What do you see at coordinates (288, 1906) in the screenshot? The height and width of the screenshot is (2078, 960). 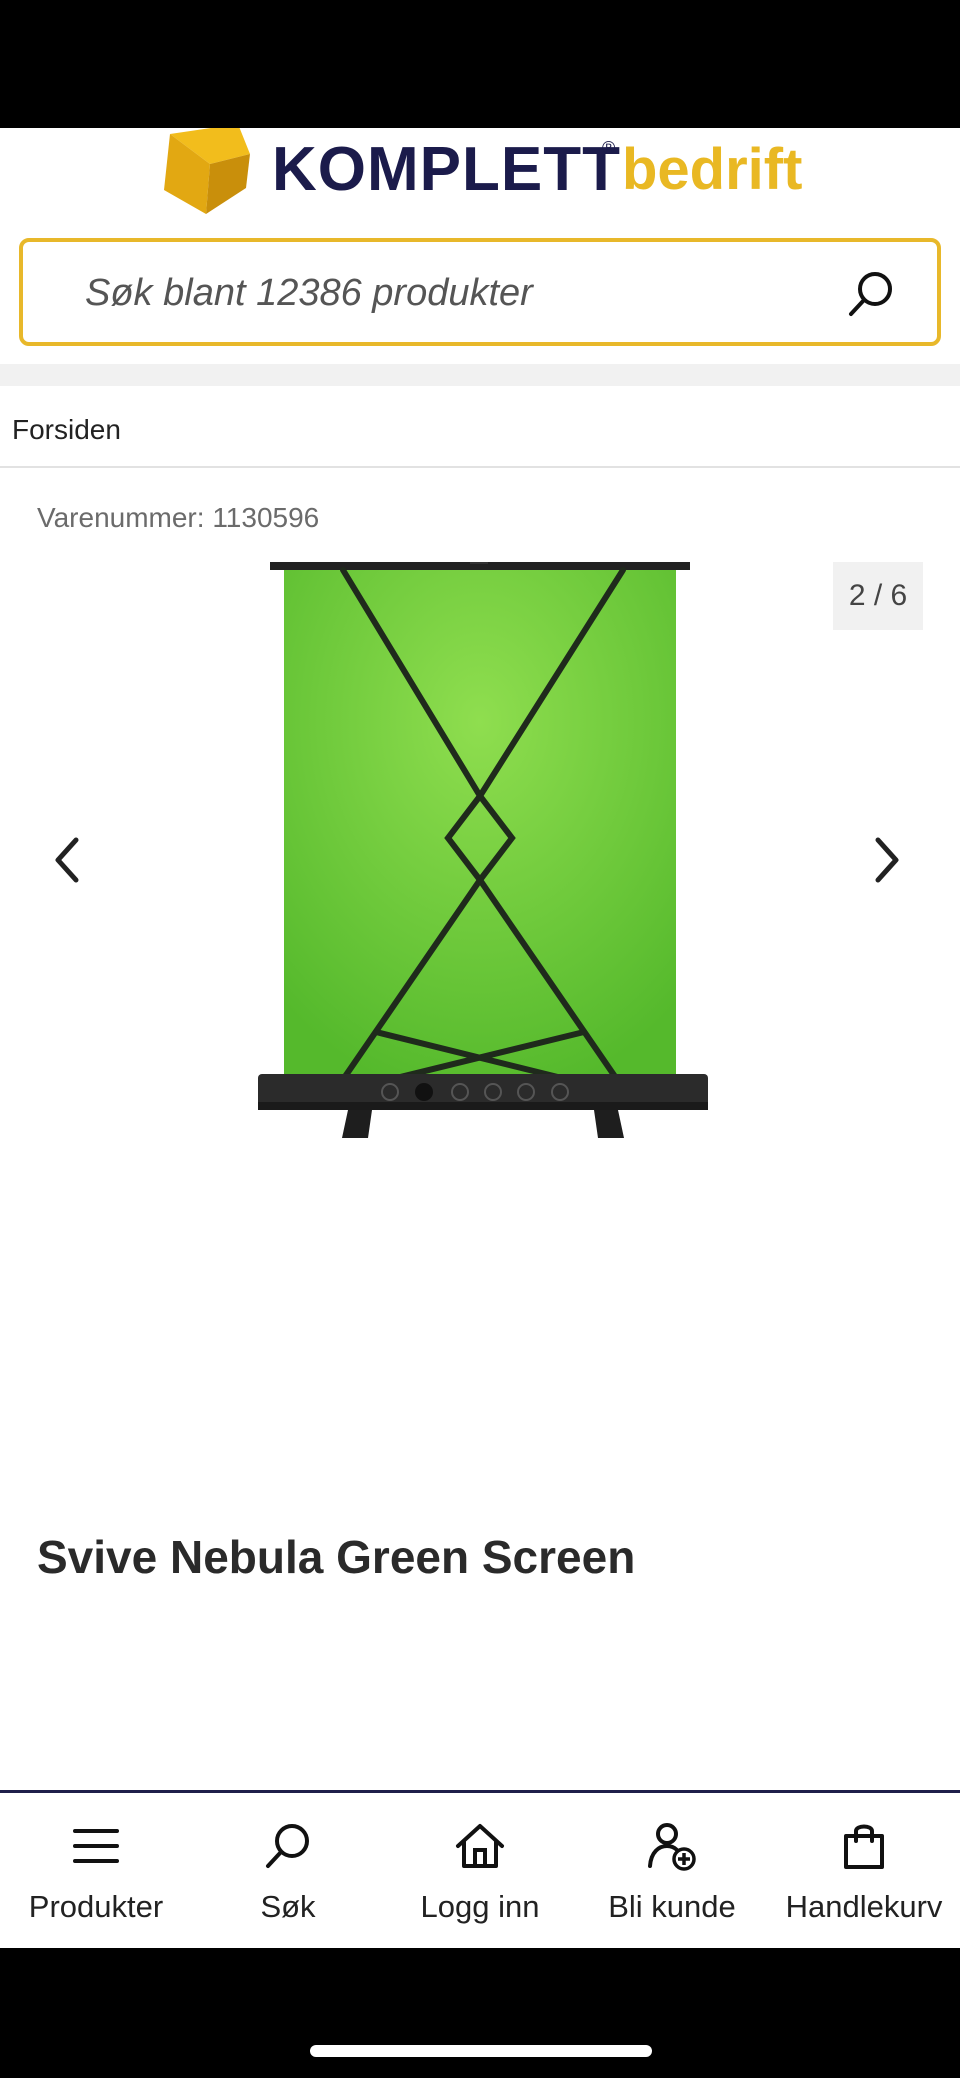 I see `nav-label-search: Søk` at bounding box center [288, 1906].